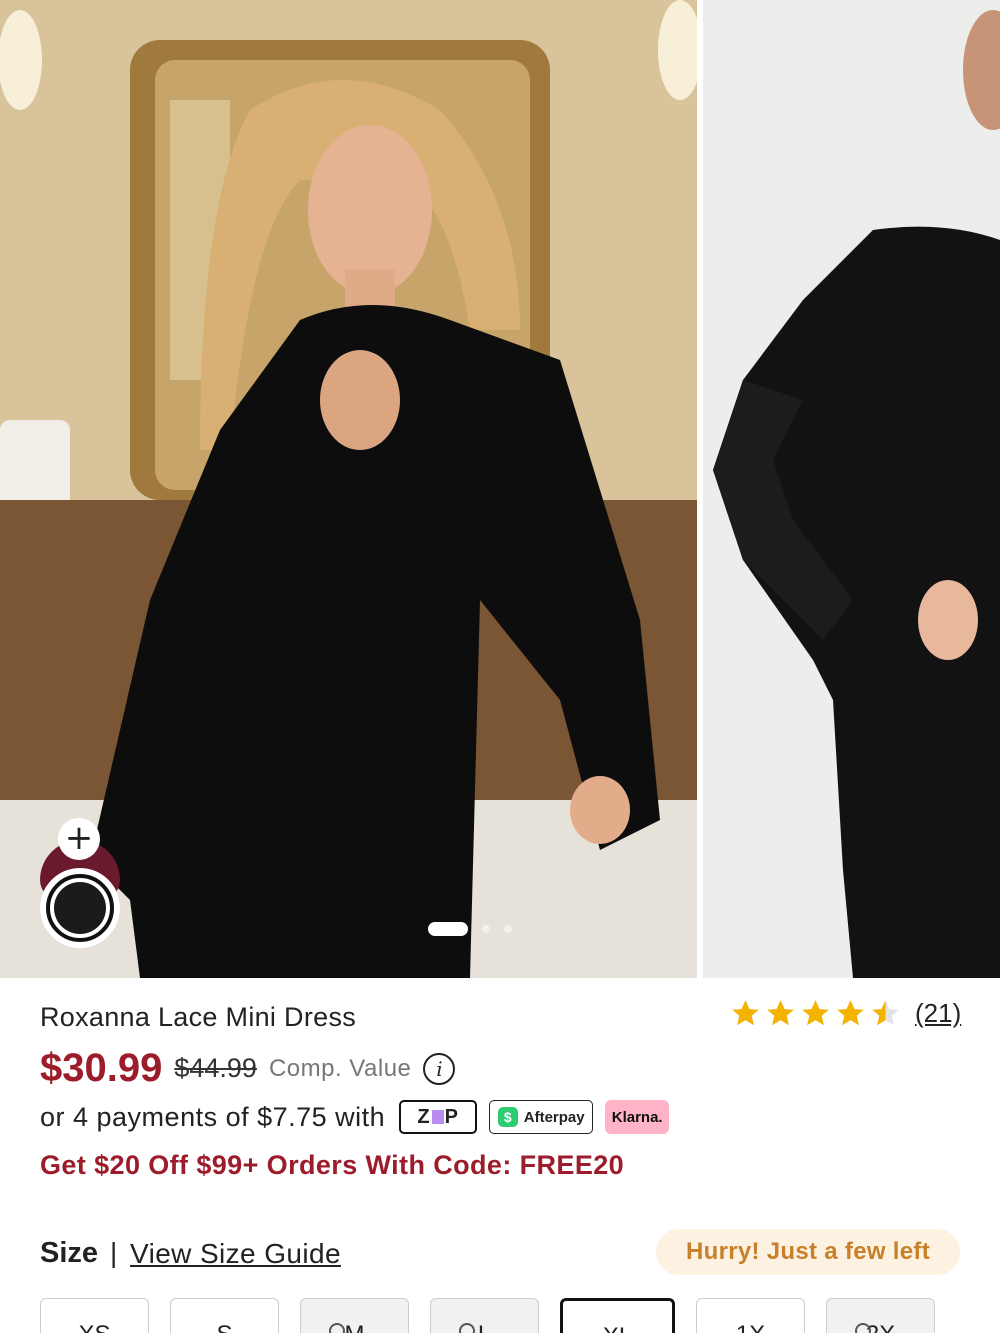 This screenshot has width=1000, height=1333. I want to click on size-option-m: M, so click(354, 1315).